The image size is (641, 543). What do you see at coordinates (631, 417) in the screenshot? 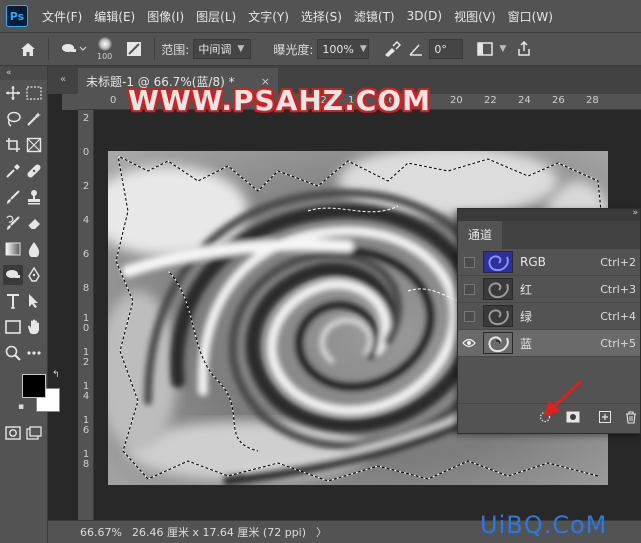
I see `delete-channel-icon` at bounding box center [631, 417].